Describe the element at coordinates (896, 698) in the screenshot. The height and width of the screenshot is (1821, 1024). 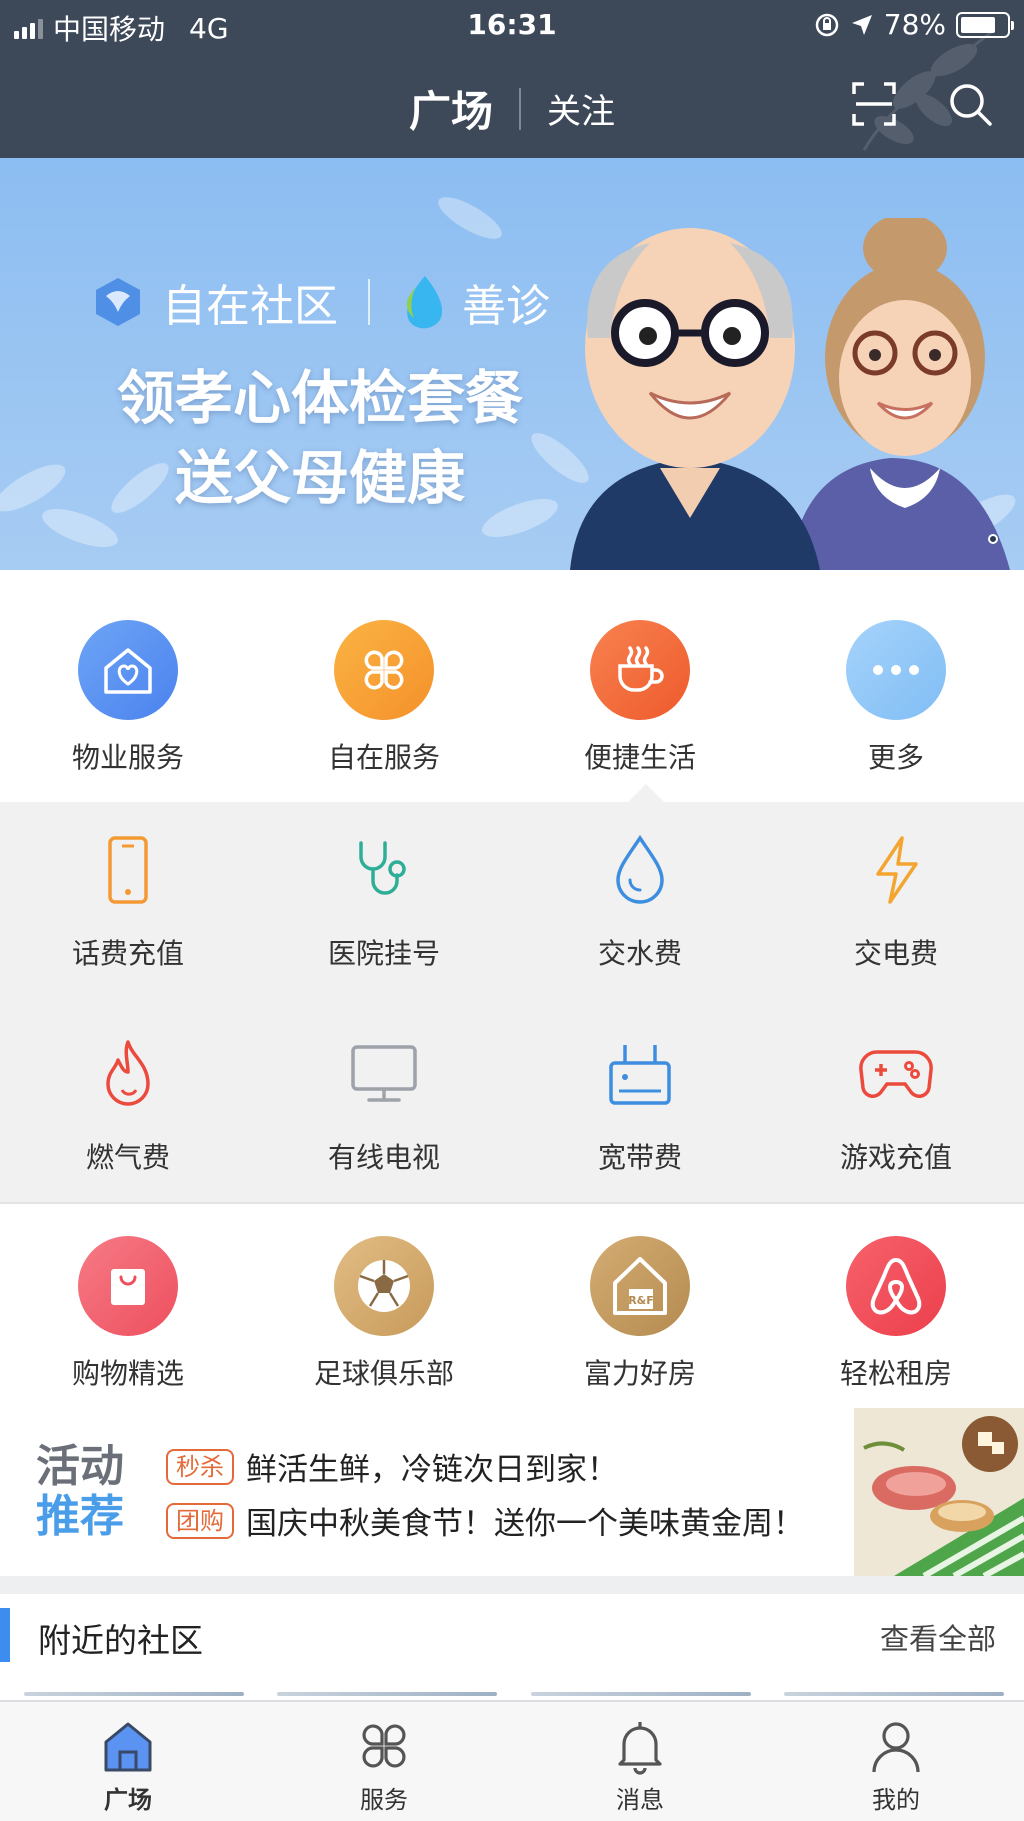
I see `category-more: 更多` at that location.